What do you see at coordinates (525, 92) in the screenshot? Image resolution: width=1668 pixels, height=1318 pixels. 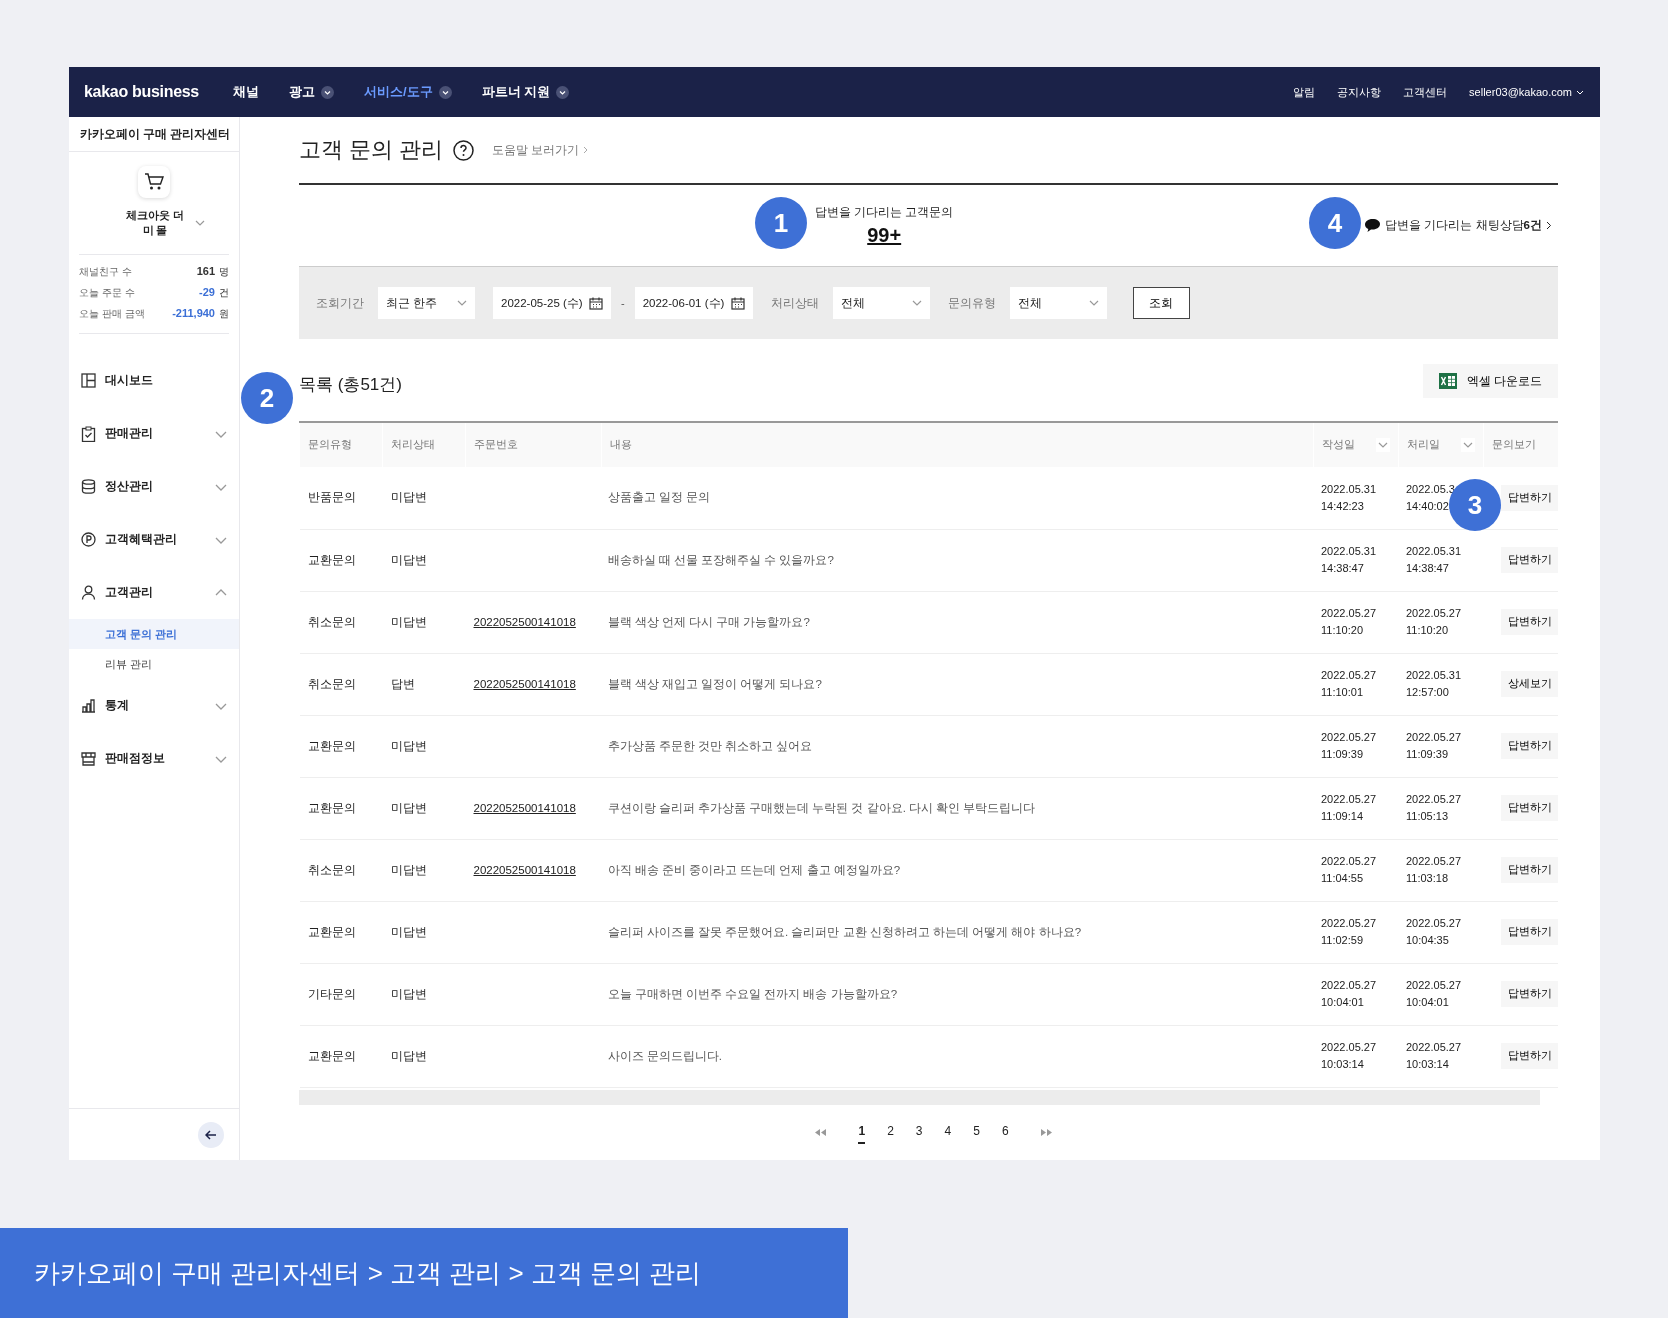 I see `nav-item: 파트너 지원` at bounding box center [525, 92].